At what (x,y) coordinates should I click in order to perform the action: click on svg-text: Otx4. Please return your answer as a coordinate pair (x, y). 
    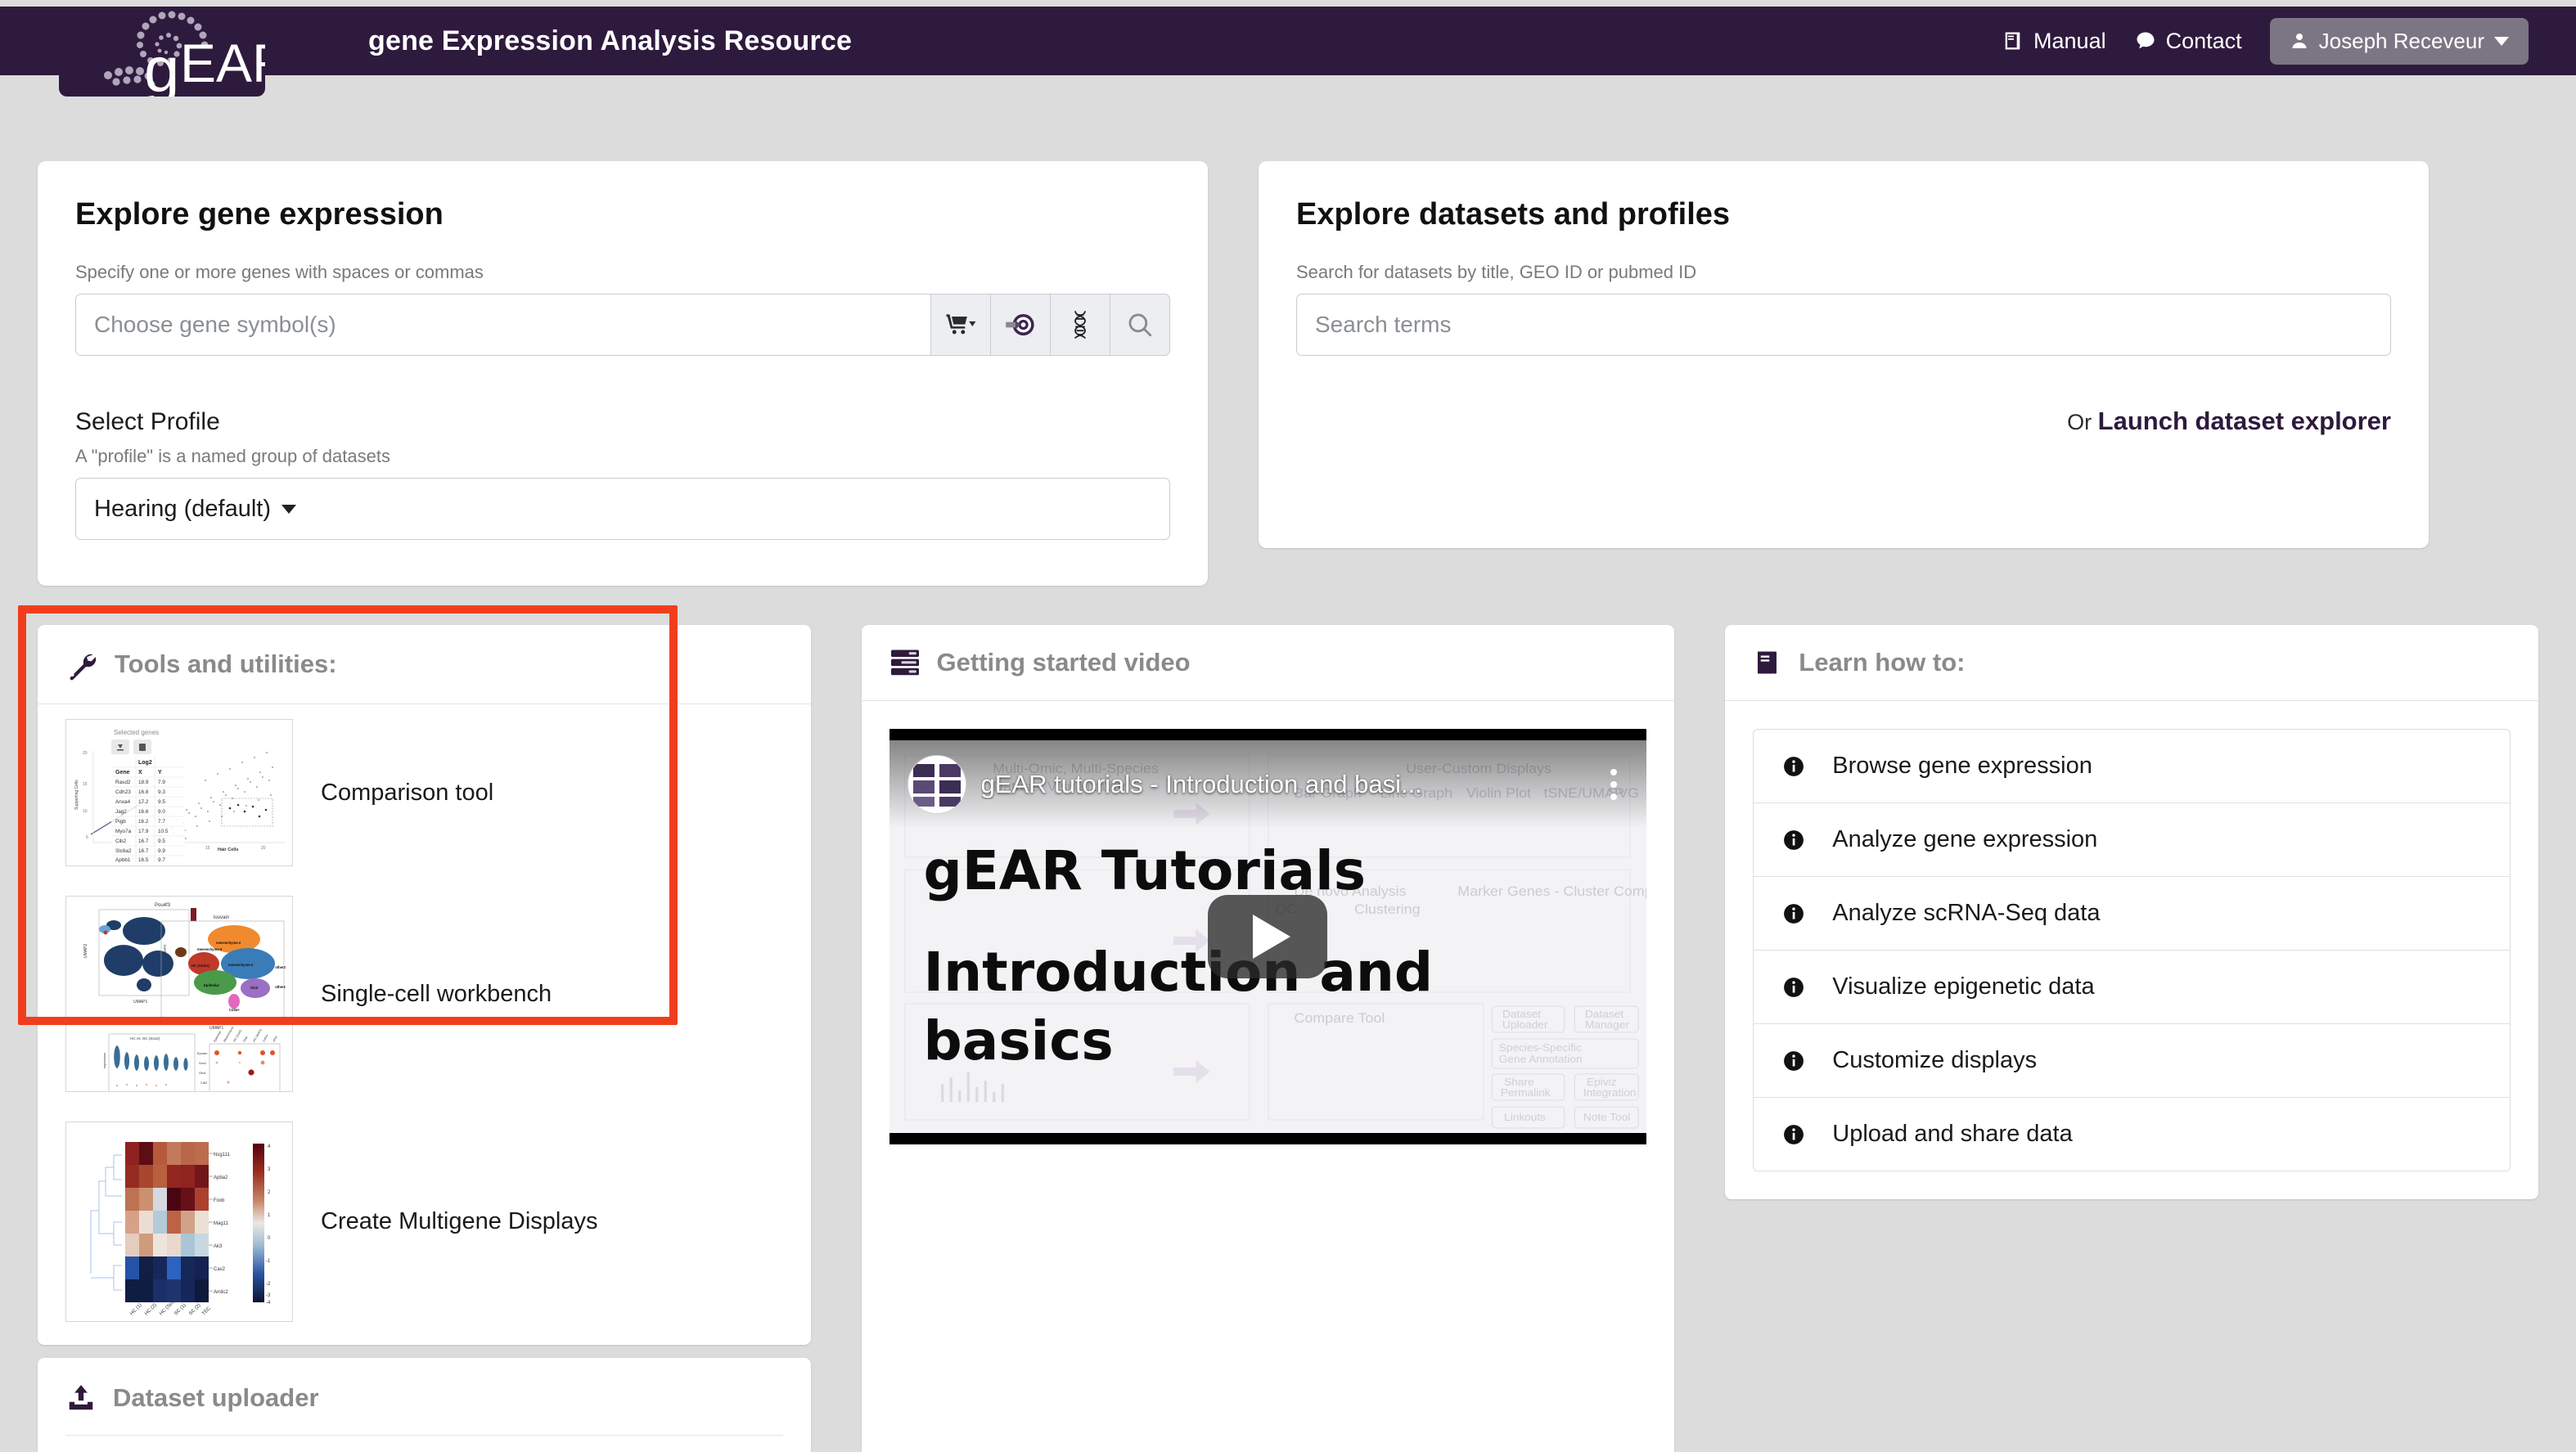
    Looking at the image, I should click on (202, 1073).